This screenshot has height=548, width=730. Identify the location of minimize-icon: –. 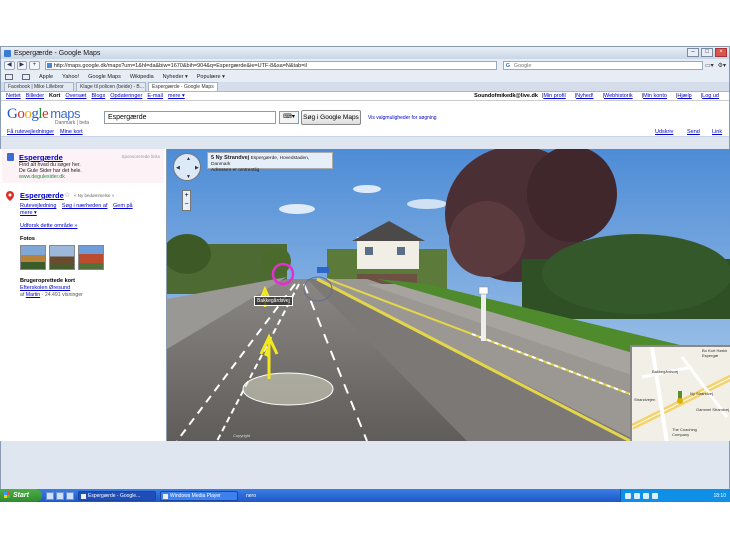
(693, 52).